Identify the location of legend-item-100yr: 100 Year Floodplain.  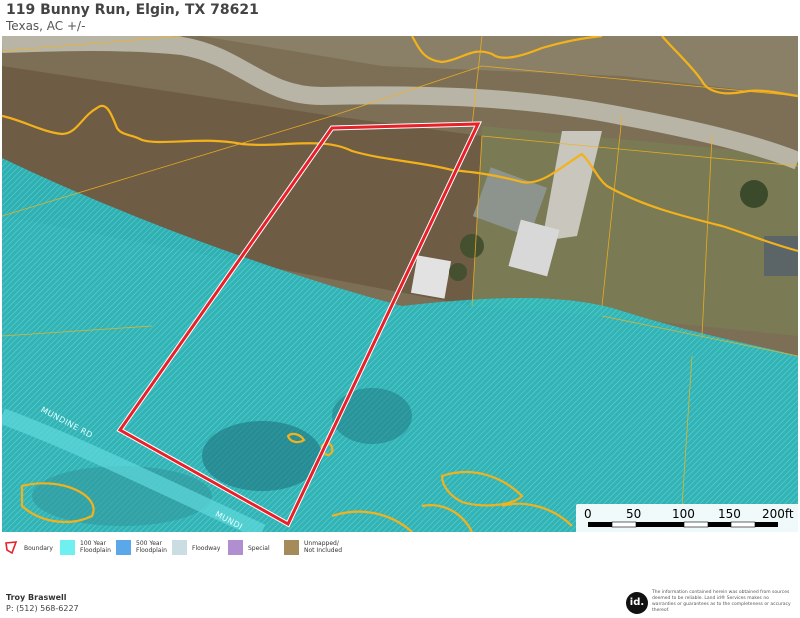
(85, 547).